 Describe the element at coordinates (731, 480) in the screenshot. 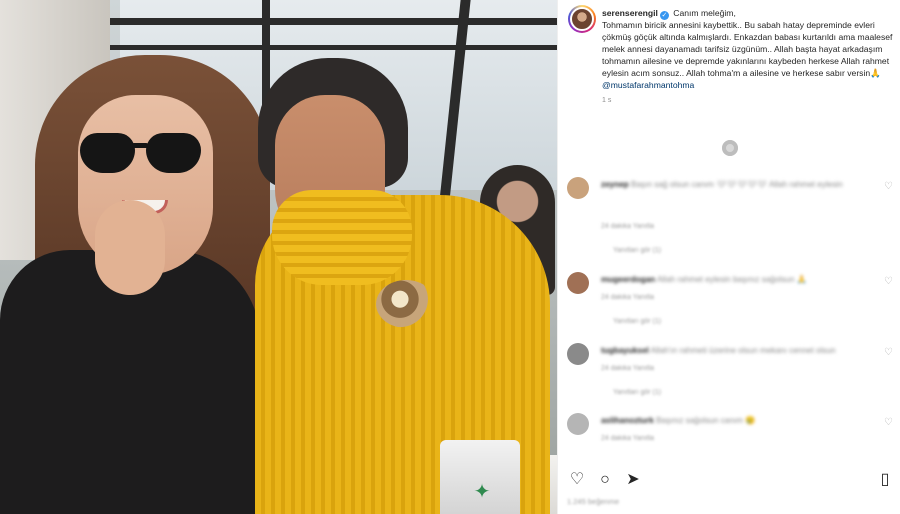

I see `post-action-bar: ♡ ○ ➤ ▯` at that location.